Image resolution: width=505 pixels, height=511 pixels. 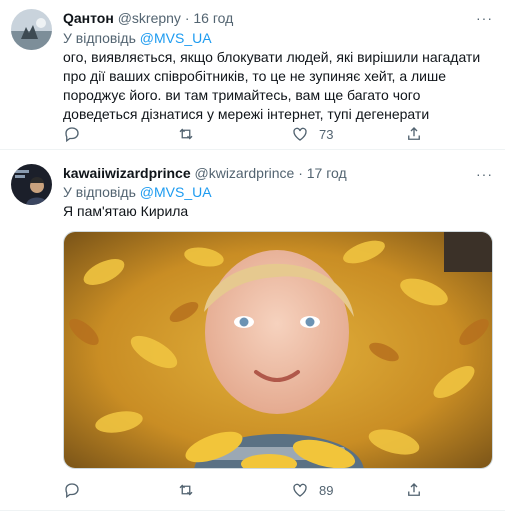 I want to click on like-button: 89, so click(x=348, y=490).